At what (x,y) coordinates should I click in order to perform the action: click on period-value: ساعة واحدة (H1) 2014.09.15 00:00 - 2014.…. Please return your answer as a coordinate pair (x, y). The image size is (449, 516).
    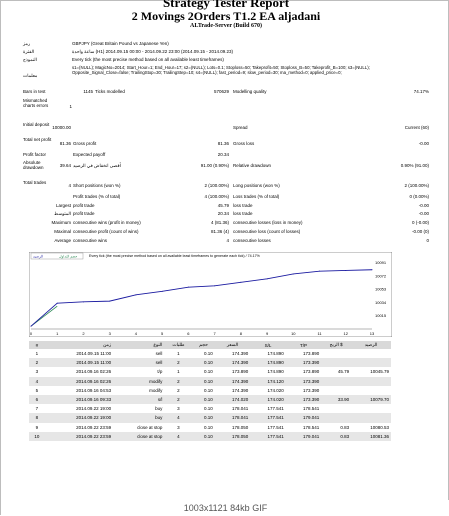
    Looking at the image, I should click on (153, 51).